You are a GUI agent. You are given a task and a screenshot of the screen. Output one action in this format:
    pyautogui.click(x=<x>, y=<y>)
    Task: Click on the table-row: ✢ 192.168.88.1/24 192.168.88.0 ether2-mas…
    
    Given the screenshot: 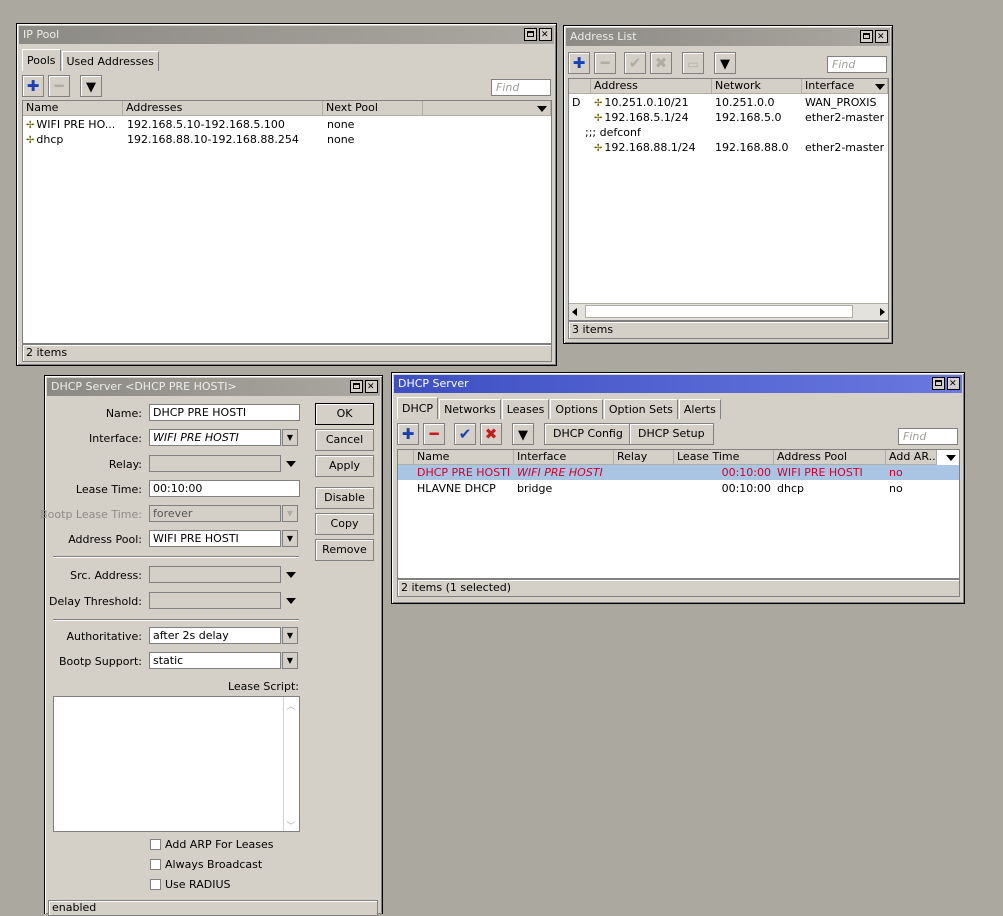 What is the action you would take?
    pyautogui.click(x=728, y=147)
    